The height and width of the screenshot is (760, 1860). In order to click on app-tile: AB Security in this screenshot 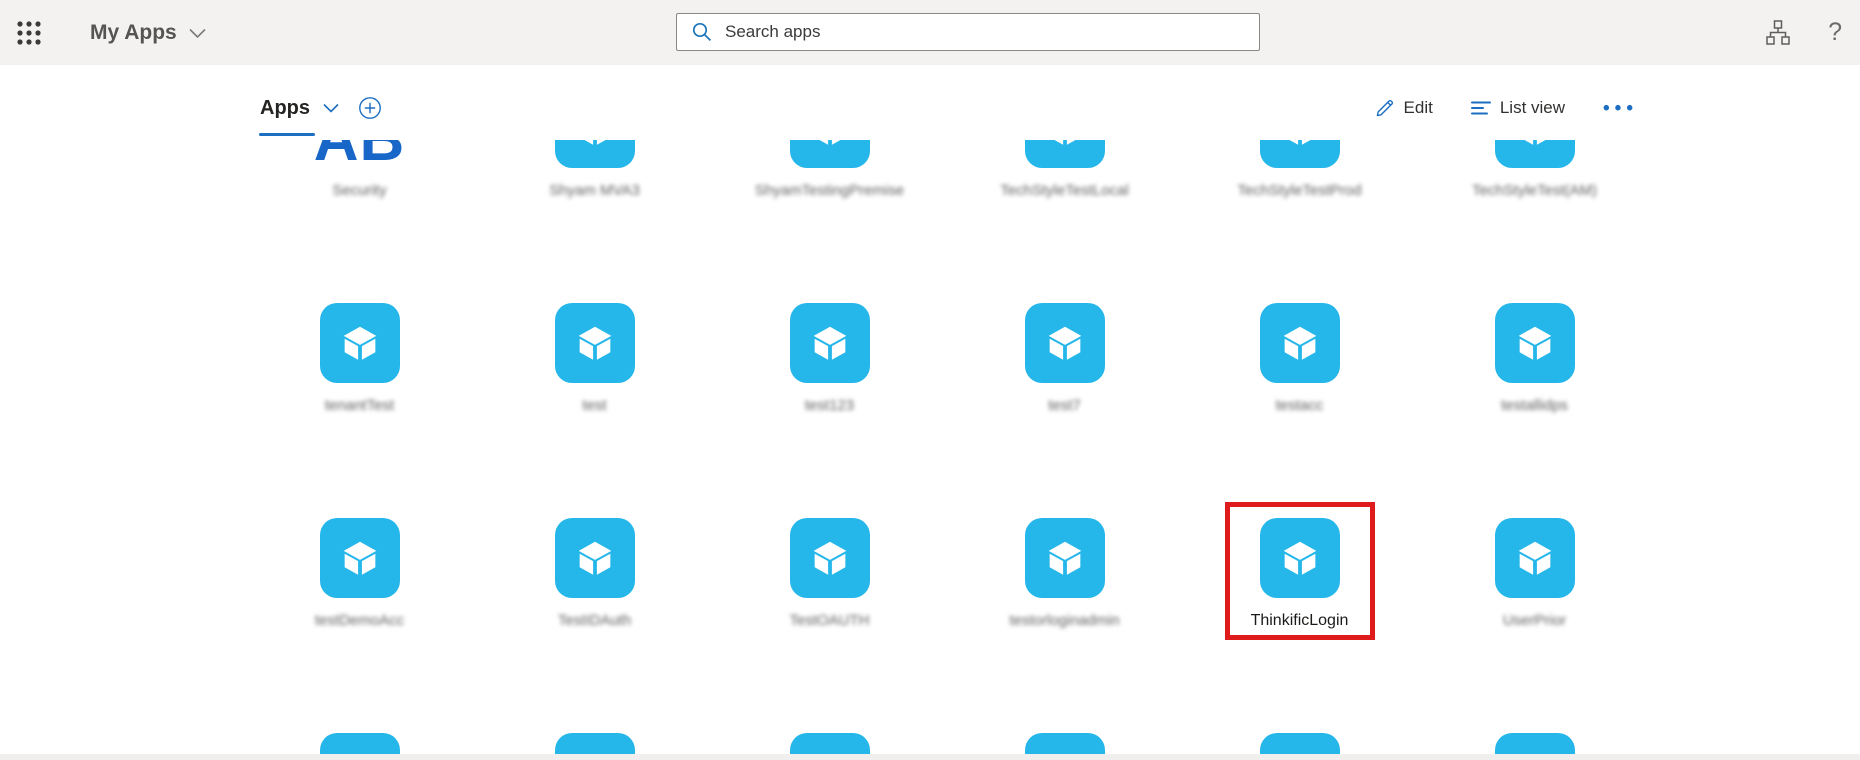, I will do `click(359, 171)`.